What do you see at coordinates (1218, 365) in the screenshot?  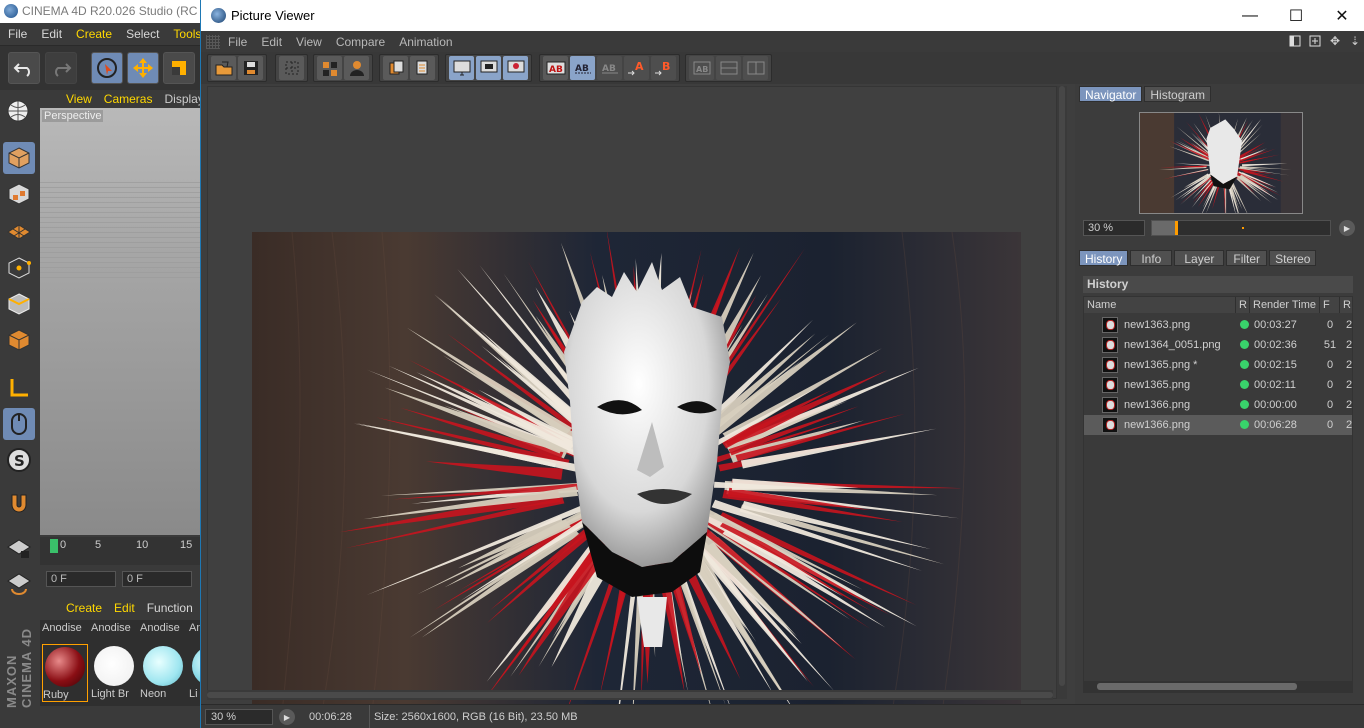 I see `history-row: new1365.png * 00:02:15 0 2` at bounding box center [1218, 365].